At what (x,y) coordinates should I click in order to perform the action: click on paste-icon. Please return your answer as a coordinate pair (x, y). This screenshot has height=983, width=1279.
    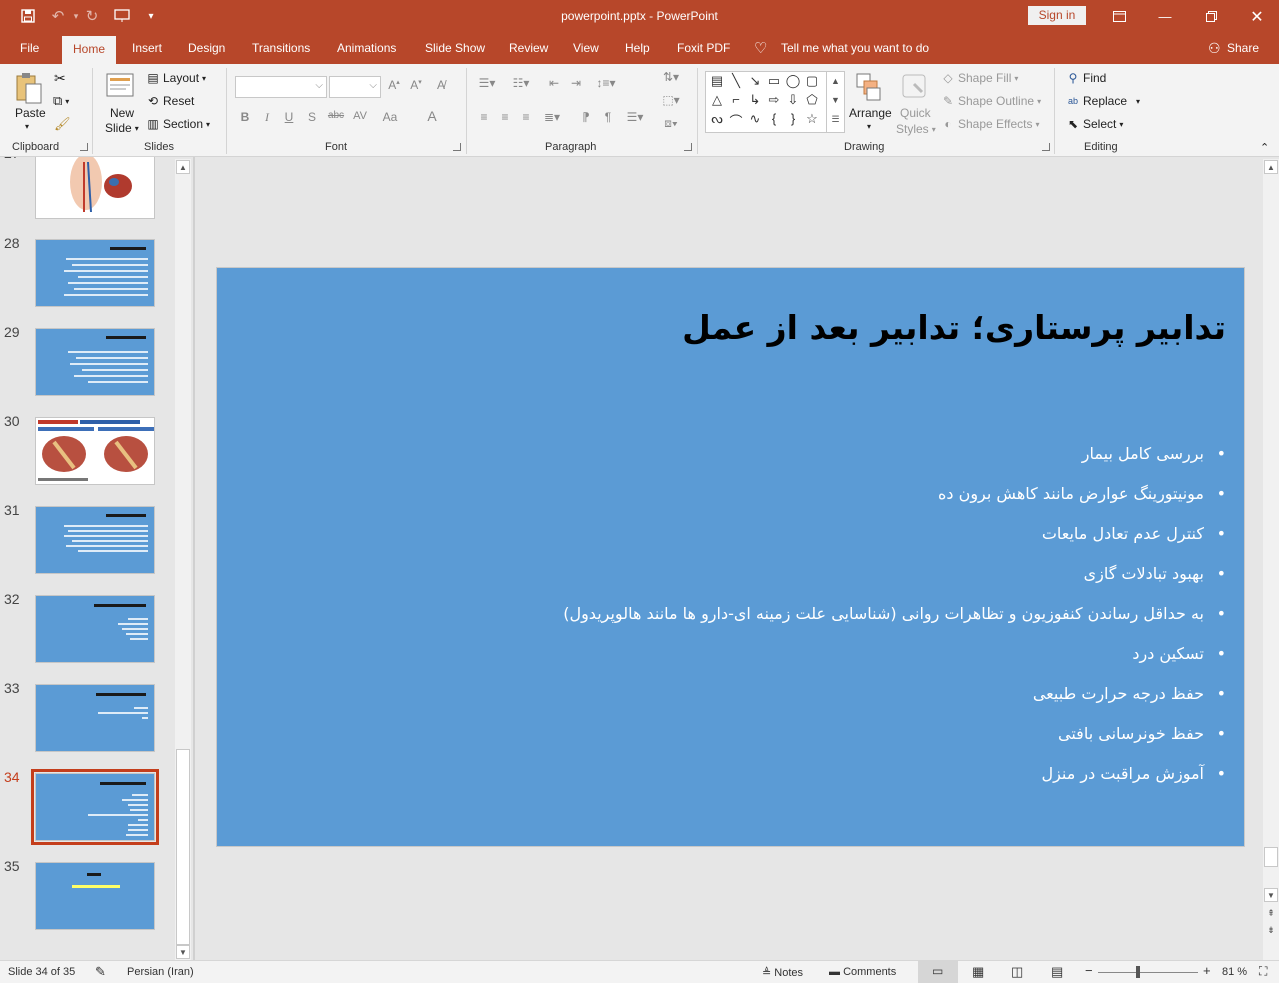
    Looking at the image, I should click on (29, 89).